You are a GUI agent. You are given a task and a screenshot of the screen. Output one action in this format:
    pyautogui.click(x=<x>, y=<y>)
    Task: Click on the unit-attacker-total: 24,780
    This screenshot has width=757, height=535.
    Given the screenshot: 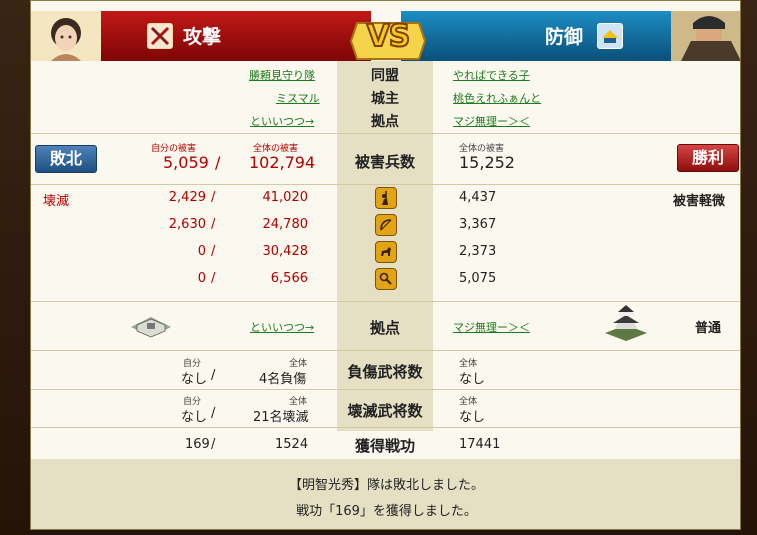 What is the action you would take?
    pyautogui.click(x=285, y=224)
    